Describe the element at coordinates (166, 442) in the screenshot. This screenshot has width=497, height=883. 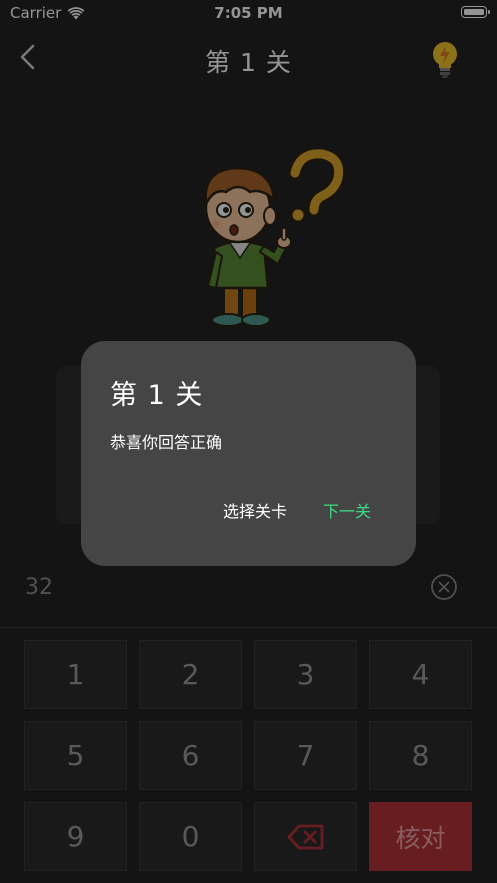
I see `dialog-message: 恭喜你回答正确` at that location.